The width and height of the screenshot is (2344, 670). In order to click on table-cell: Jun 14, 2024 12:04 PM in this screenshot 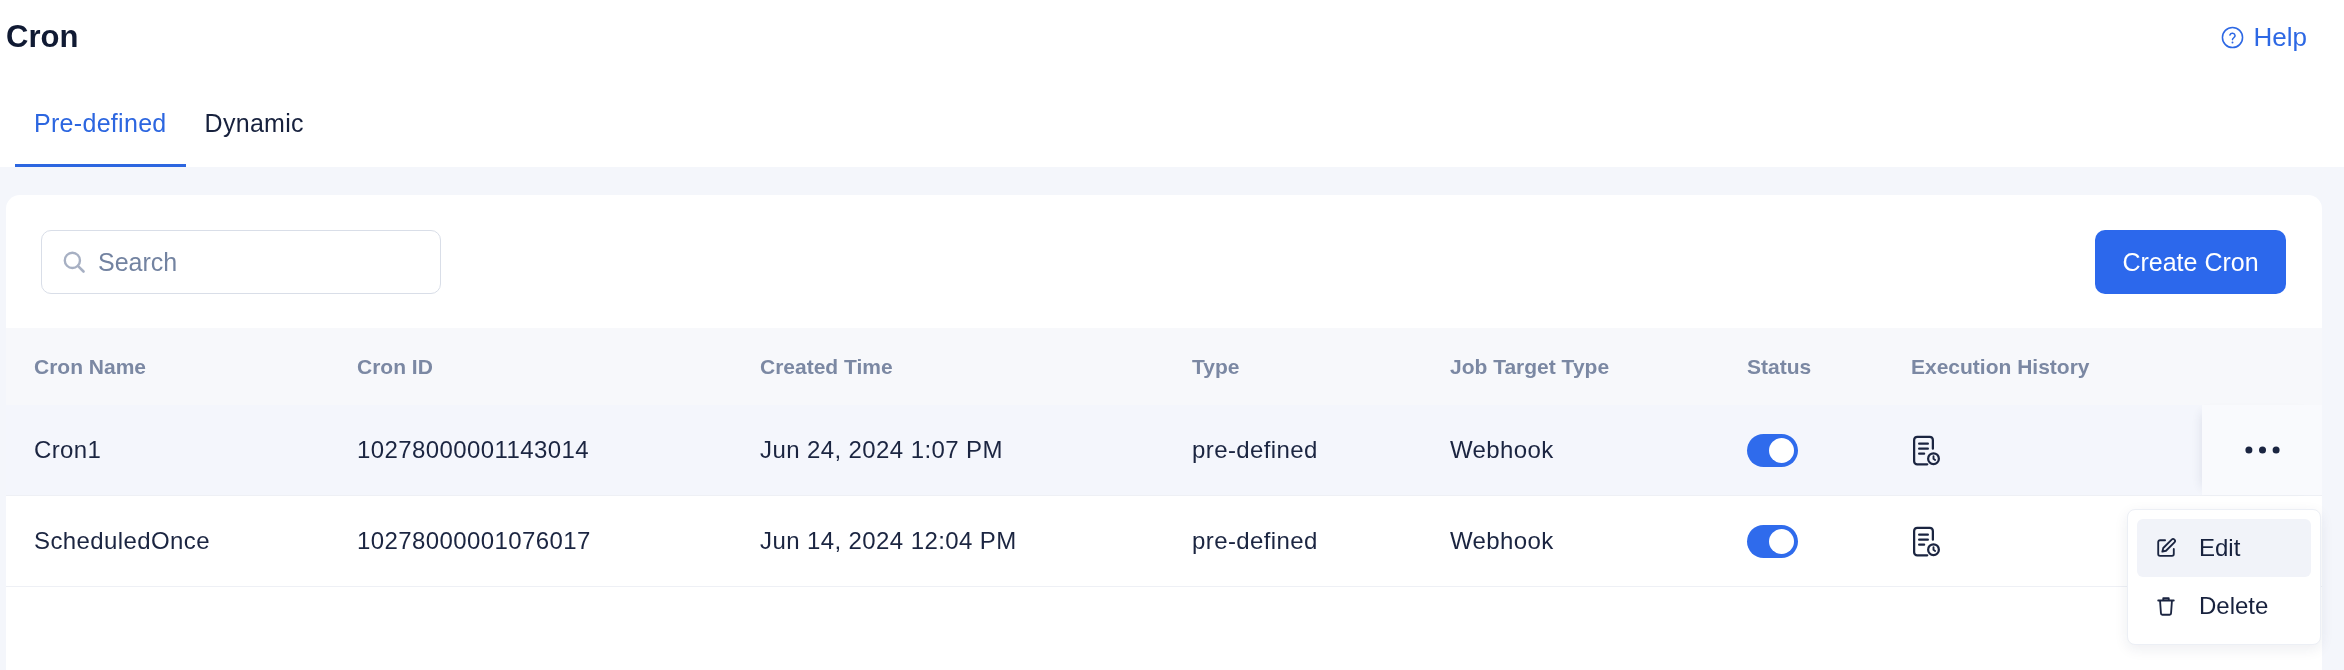, I will do `click(888, 541)`.